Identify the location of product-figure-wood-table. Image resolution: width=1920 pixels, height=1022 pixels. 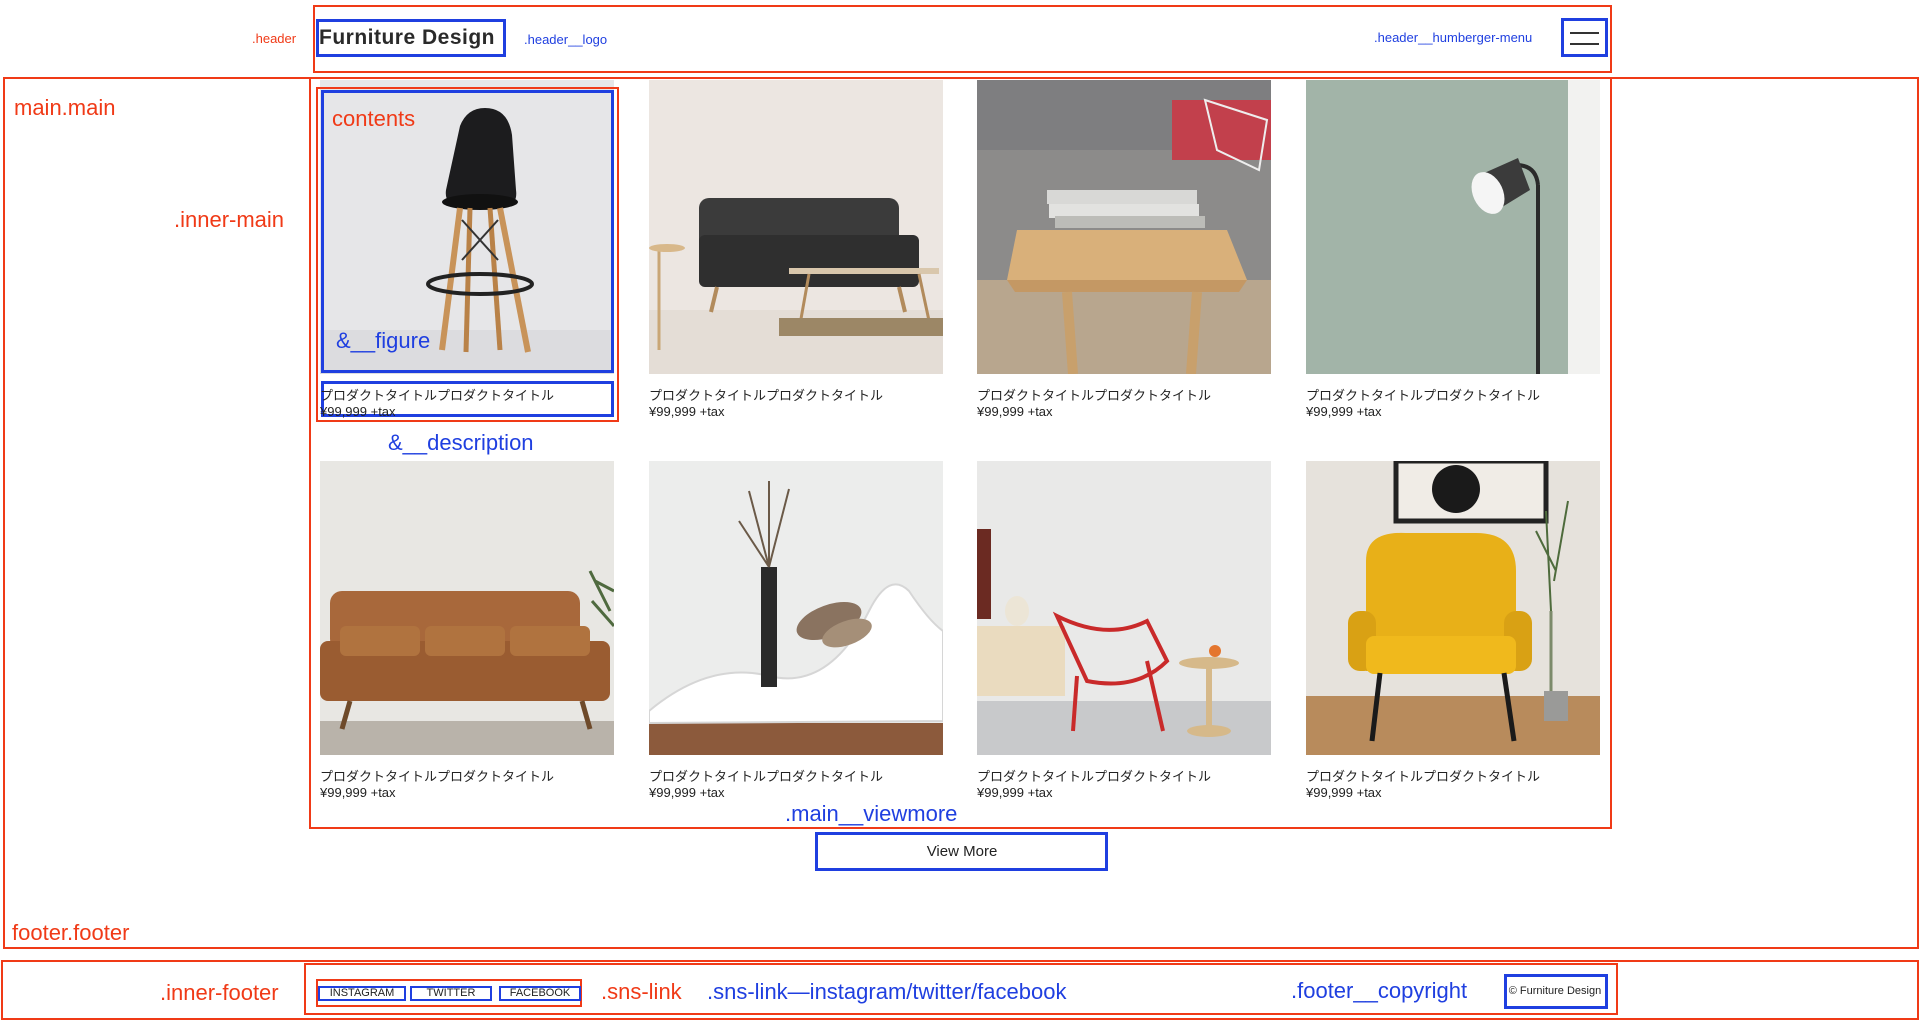
(1124, 227).